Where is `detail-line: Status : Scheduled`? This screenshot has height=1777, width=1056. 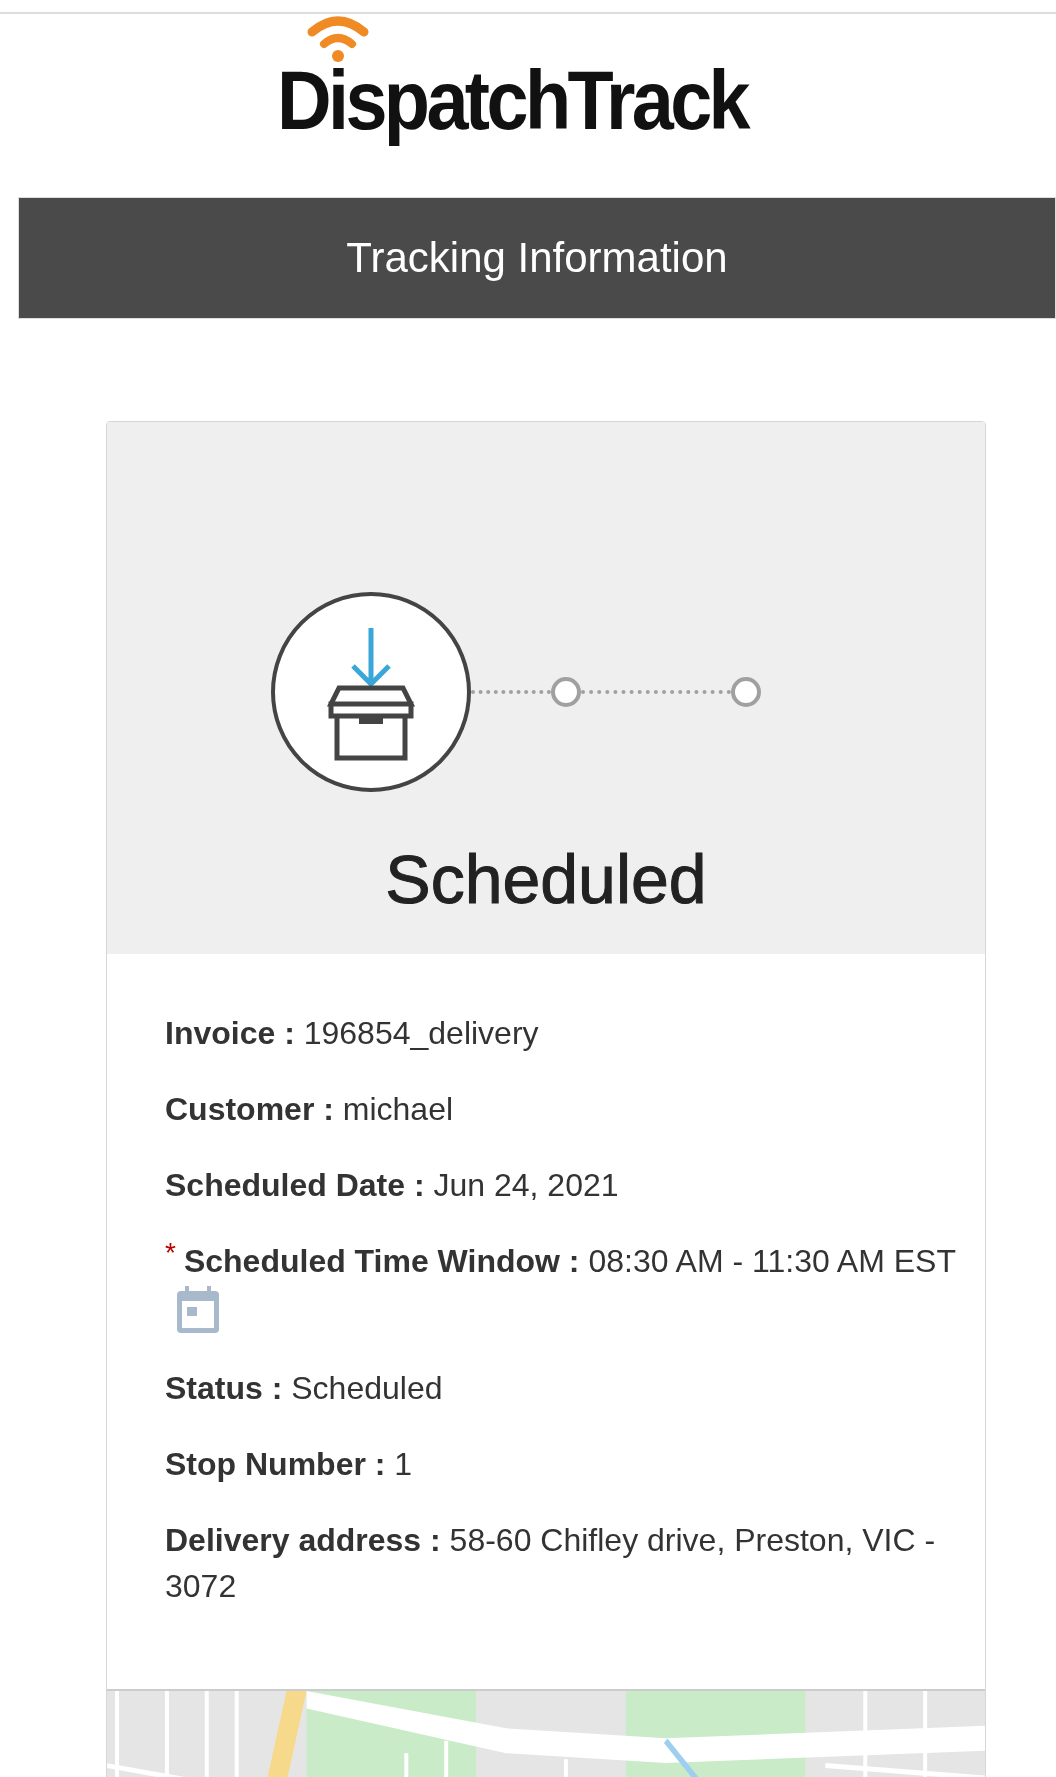
detail-line: Status : Scheduled is located at coordinates (304, 1388).